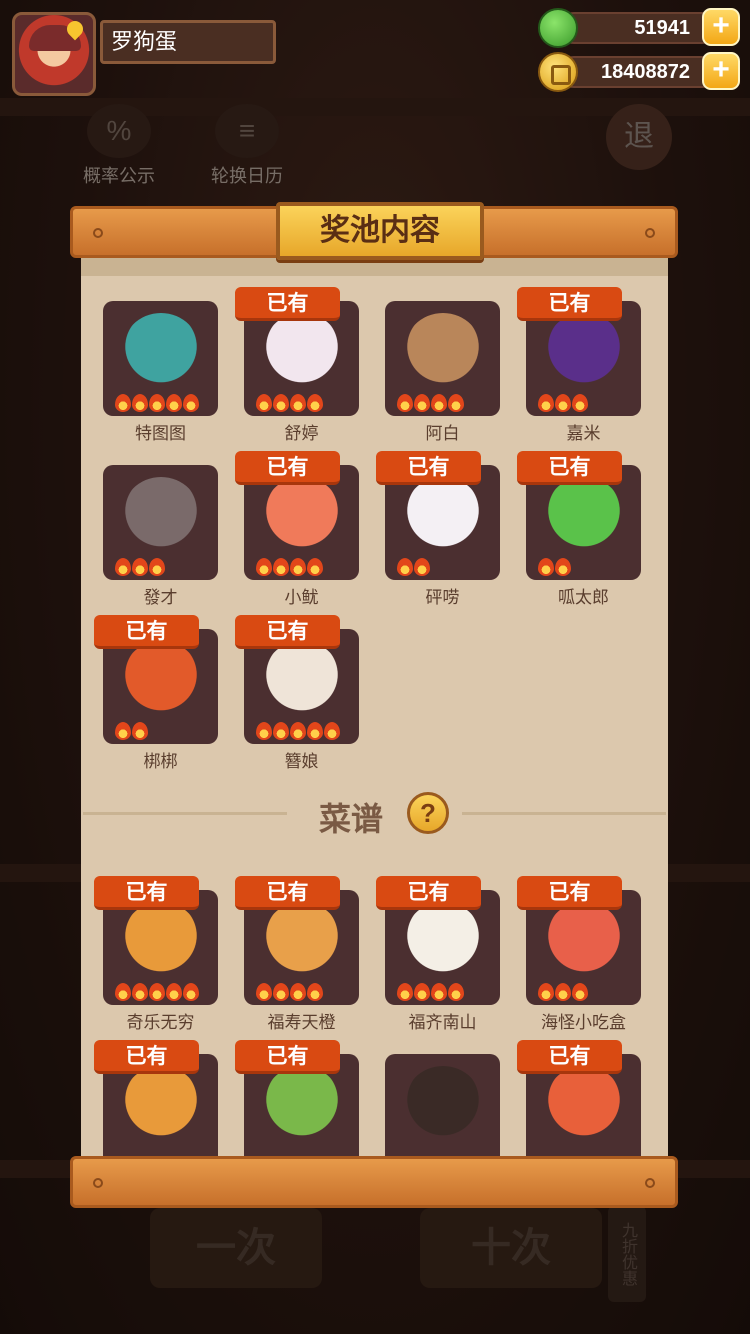 This screenshot has width=750, height=1334. Describe the element at coordinates (160, 433) in the screenshot. I see `character-name: 特图图` at that location.